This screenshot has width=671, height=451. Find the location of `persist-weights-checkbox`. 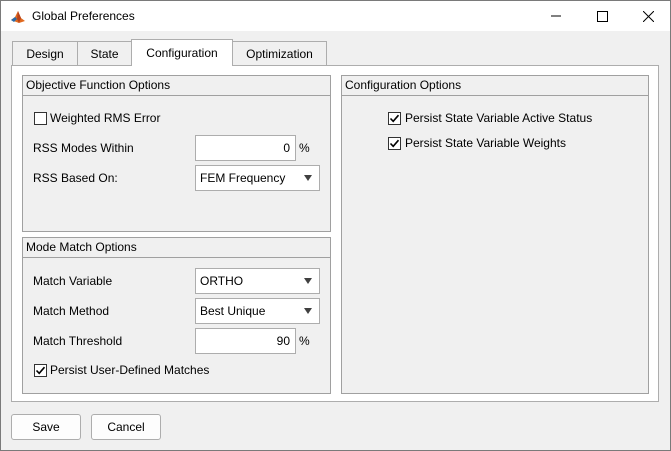

persist-weights-checkbox is located at coordinates (394, 143).